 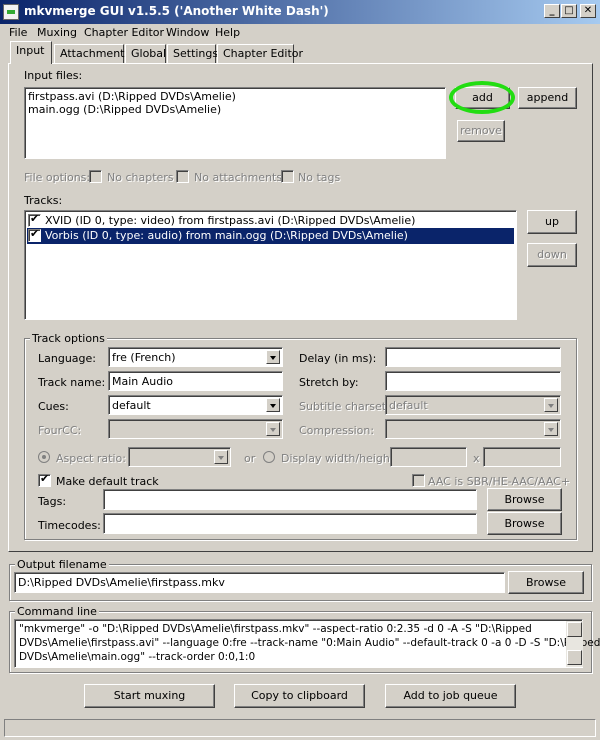 I want to click on up-button-label: up, so click(x=552, y=221).